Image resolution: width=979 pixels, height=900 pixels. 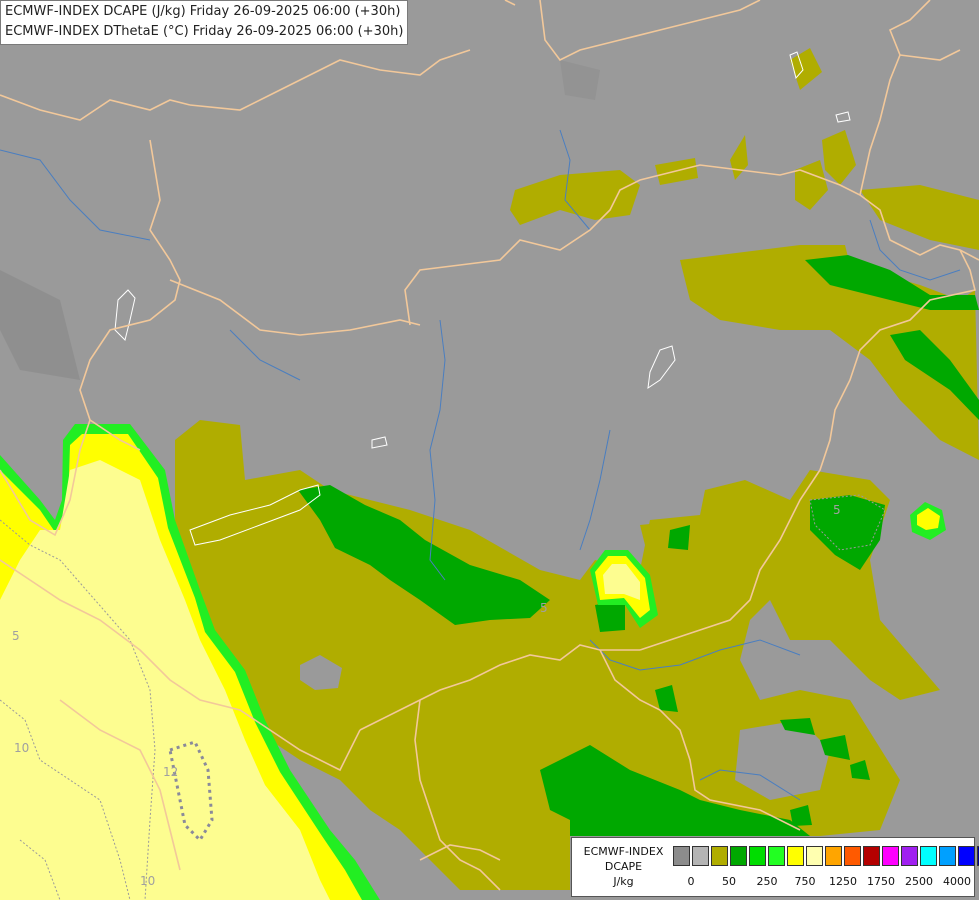 What do you see at coordinates (623, 851) in the screenshot?
I see `legend-label-model: ECMWF-INDEX` at bounding box center [623, 851].